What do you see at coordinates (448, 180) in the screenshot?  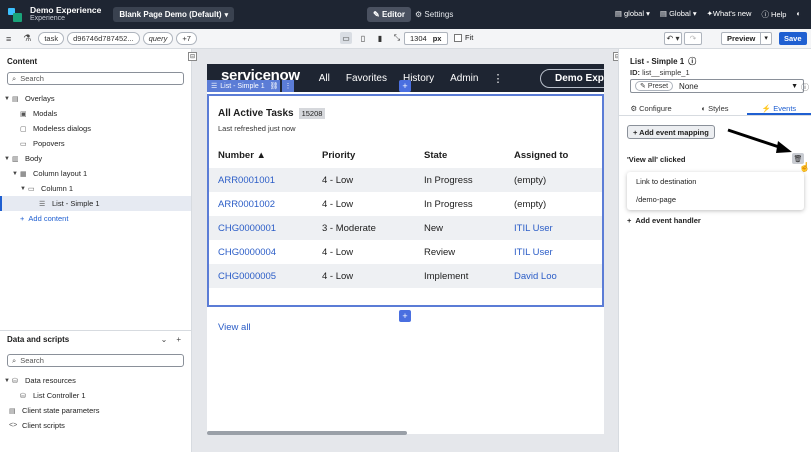 I see `state-cell: In Progress` at bounding box center [448, 180].